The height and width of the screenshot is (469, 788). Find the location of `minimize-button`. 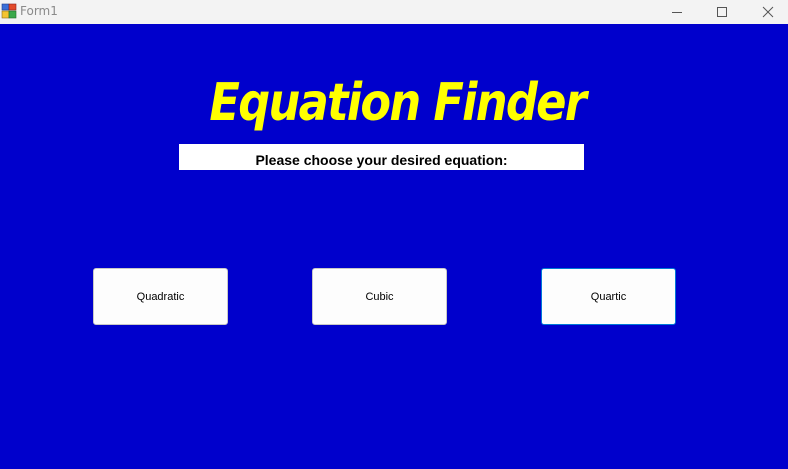

minimize-button is located at coordinates (677, 12).